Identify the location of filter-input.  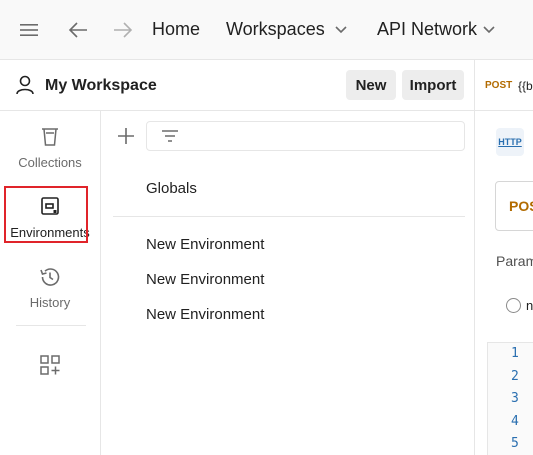
(305, 136).